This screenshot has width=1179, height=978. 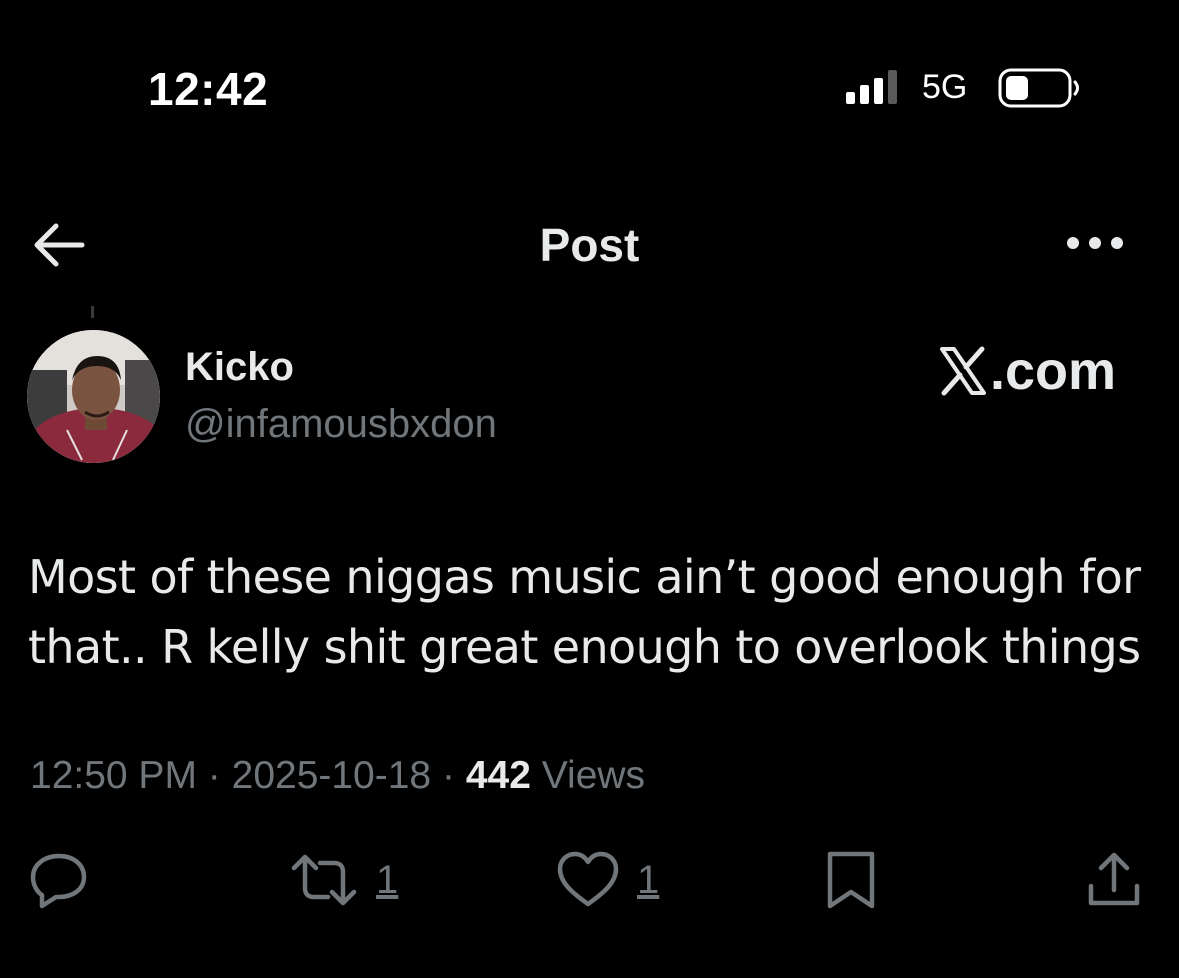 I want to click on thread-line, so click(x=92, y=312).